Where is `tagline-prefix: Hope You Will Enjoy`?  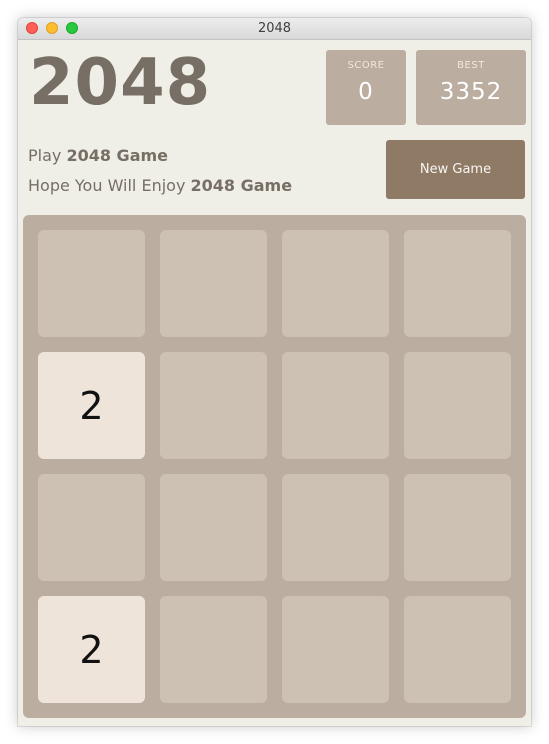 tagline-prefix: Hope You Will Enjoy is located at coordinates (109, 185).